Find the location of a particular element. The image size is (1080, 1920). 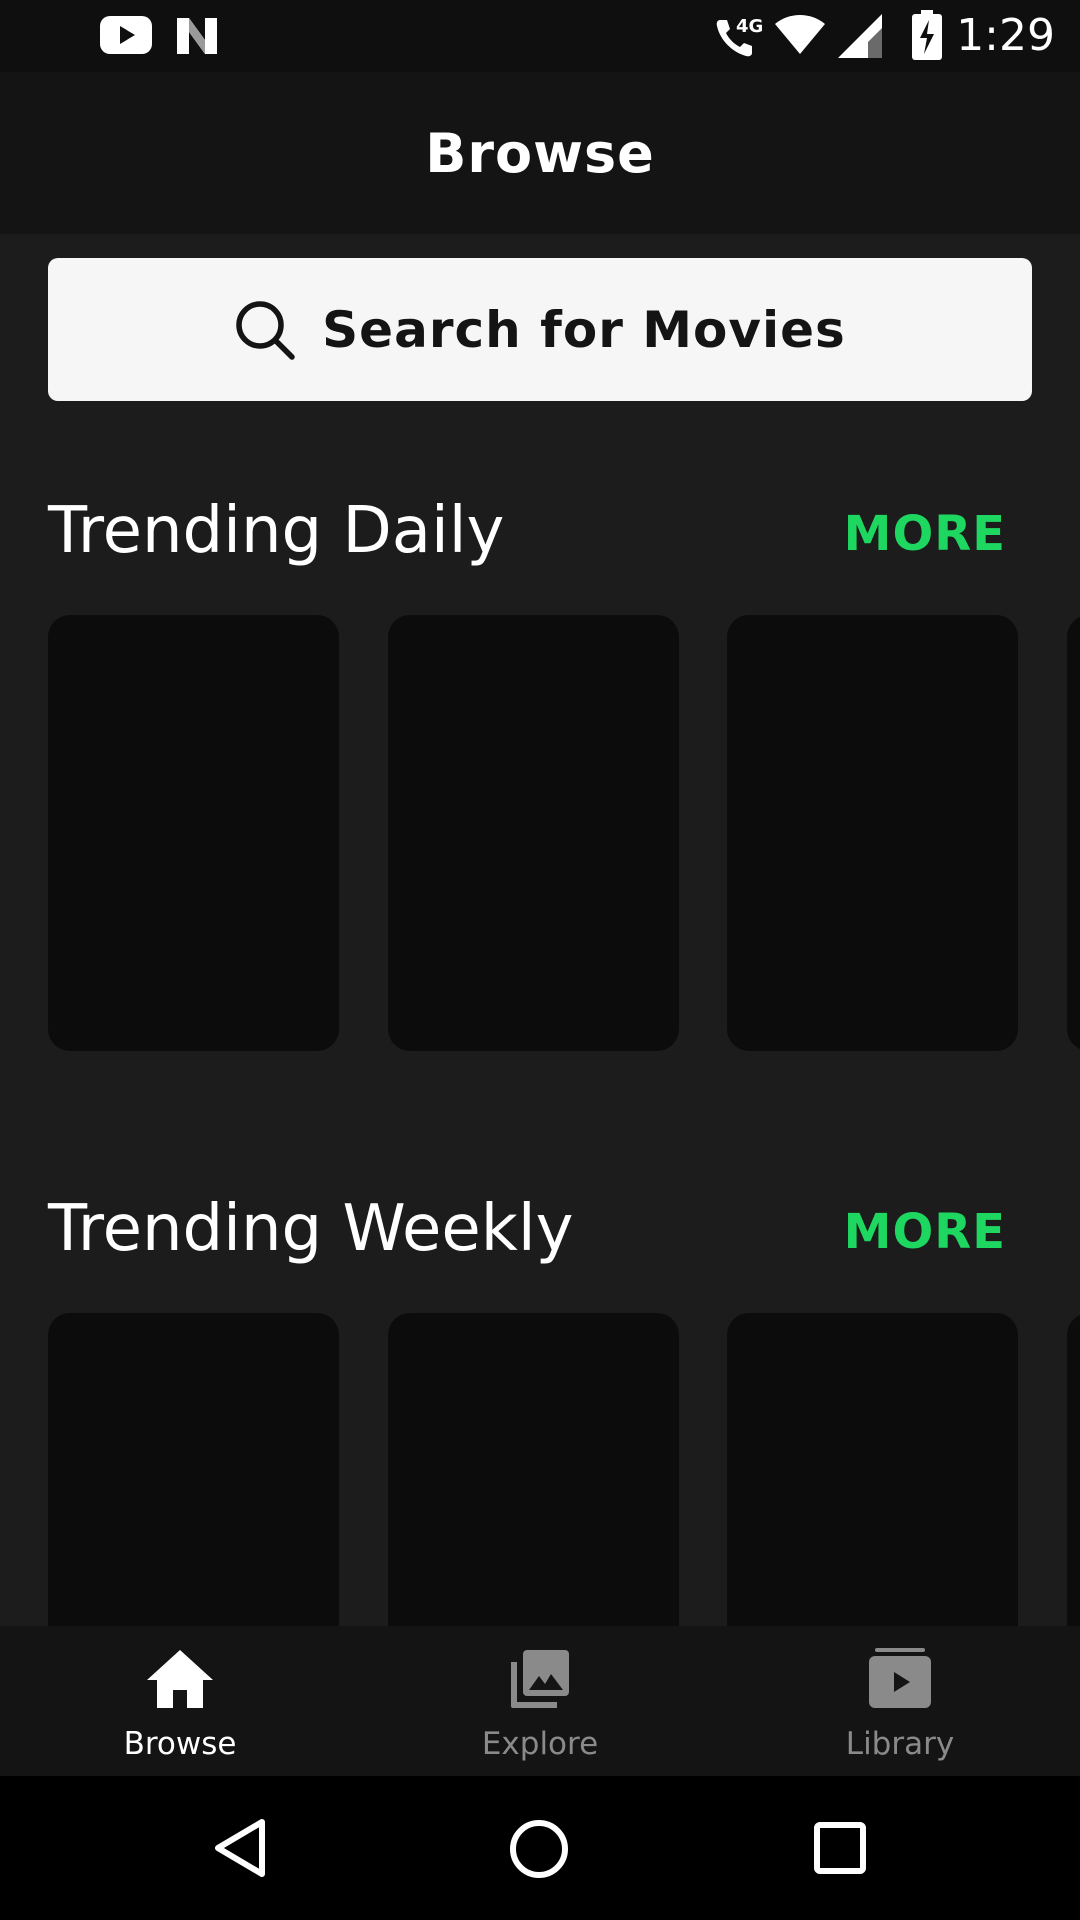

bottom-navigation: Browse Explore Library is located at coordinates (540, 1701).